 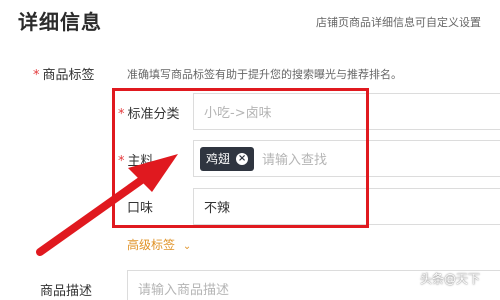 What do you see at coordinates (398, 22) in the screenshot?
I see `section-hint: 店铺页商品详细信息可自定义设置` at bounding box center [398, 22].